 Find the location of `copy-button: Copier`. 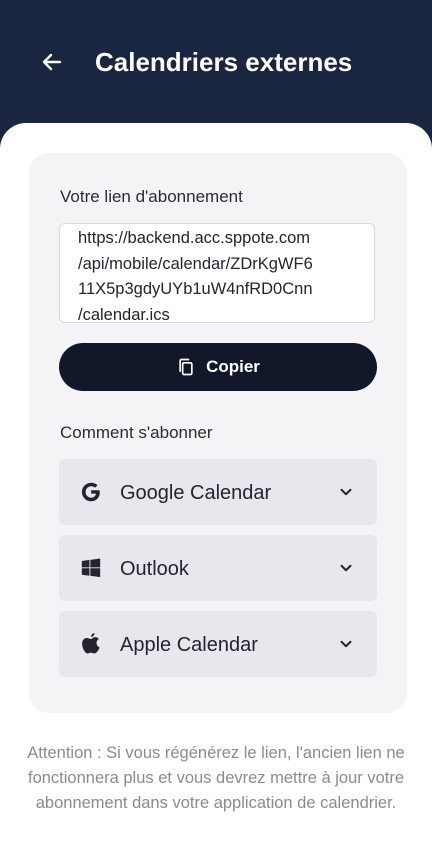

copy-button: Copier is located at coordinates (218, 367).